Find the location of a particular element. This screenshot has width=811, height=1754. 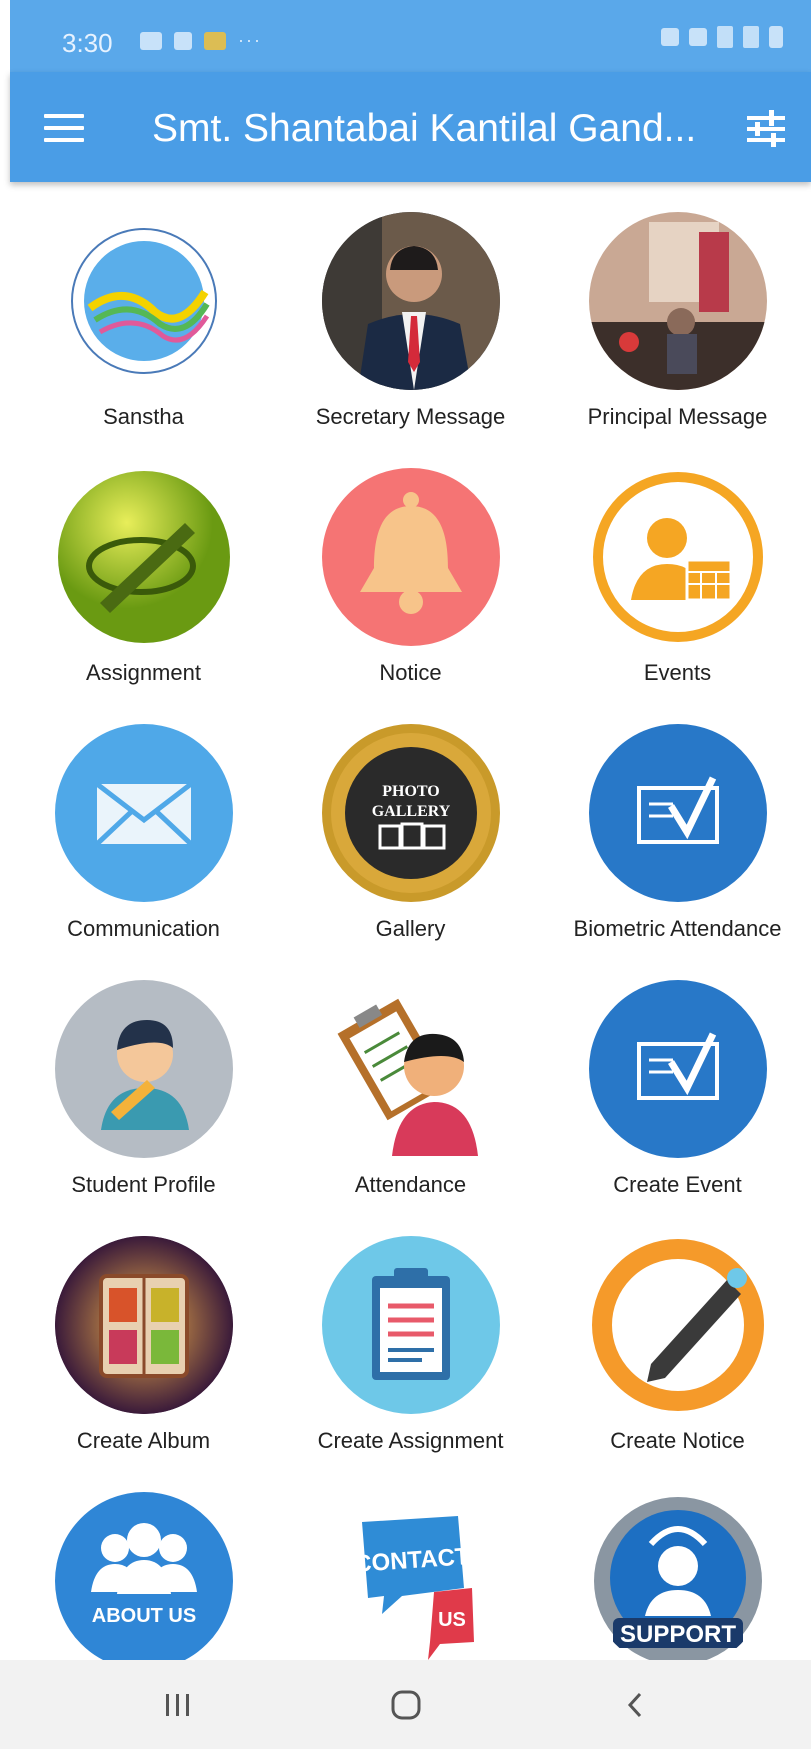

support-badge-text: SUPPORT is located at coordinates (677, 1634).